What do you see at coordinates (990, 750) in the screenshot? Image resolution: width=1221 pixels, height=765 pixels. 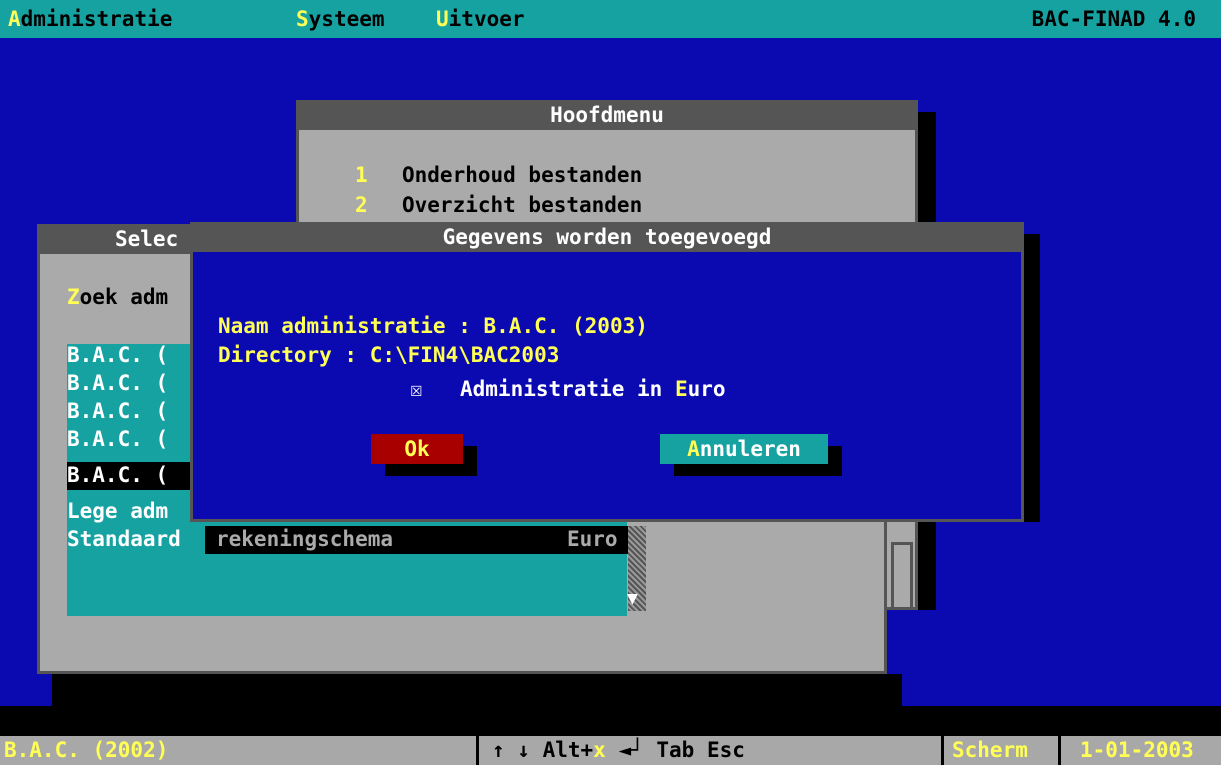 I see `status-screen: Scherm` at bounding box center [990, 750].